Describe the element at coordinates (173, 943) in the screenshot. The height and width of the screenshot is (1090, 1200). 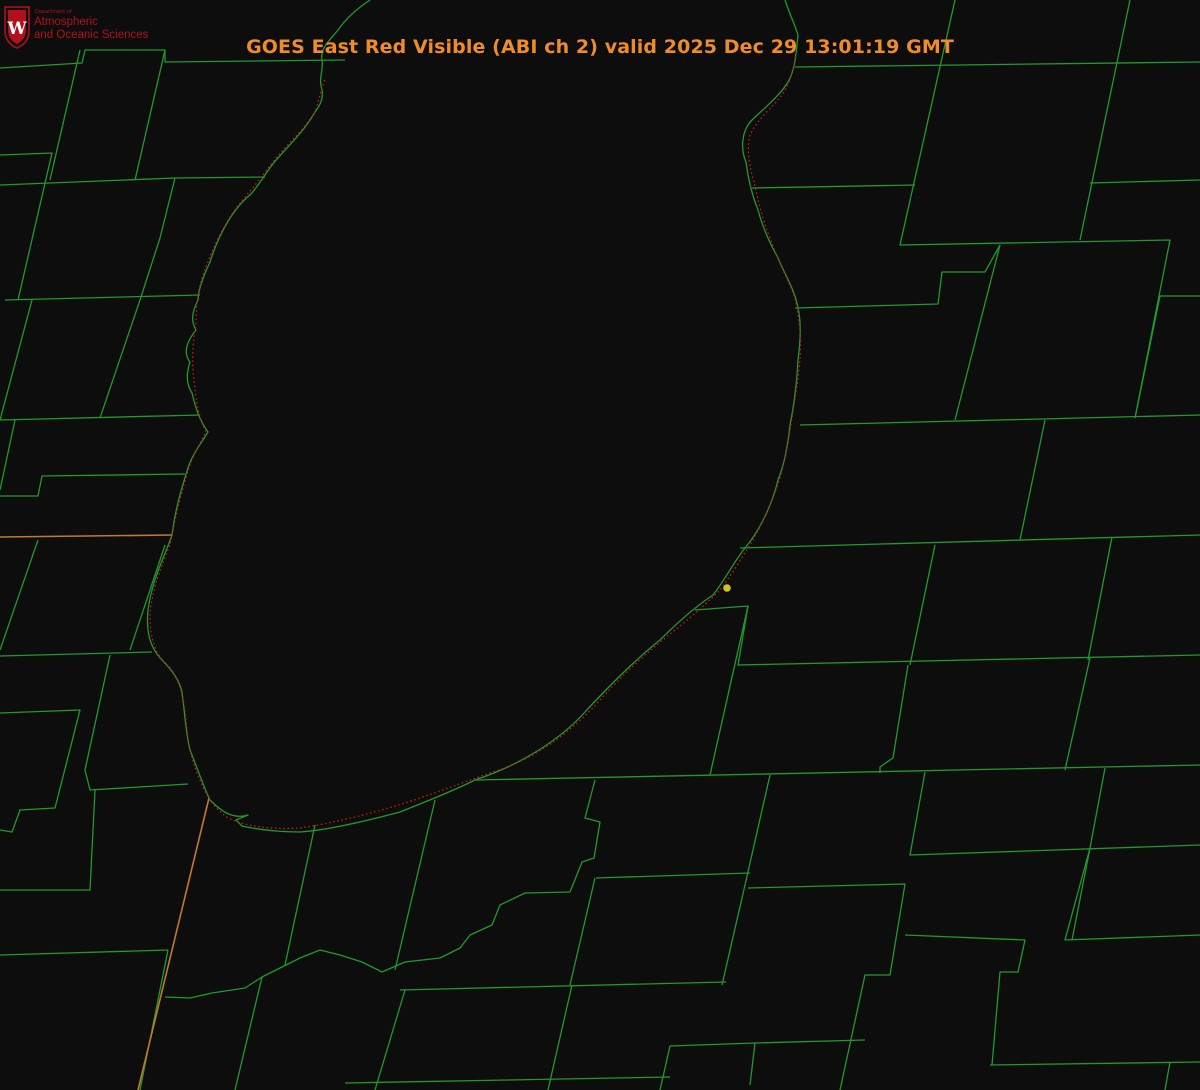
I see `state-line-south` at that location.